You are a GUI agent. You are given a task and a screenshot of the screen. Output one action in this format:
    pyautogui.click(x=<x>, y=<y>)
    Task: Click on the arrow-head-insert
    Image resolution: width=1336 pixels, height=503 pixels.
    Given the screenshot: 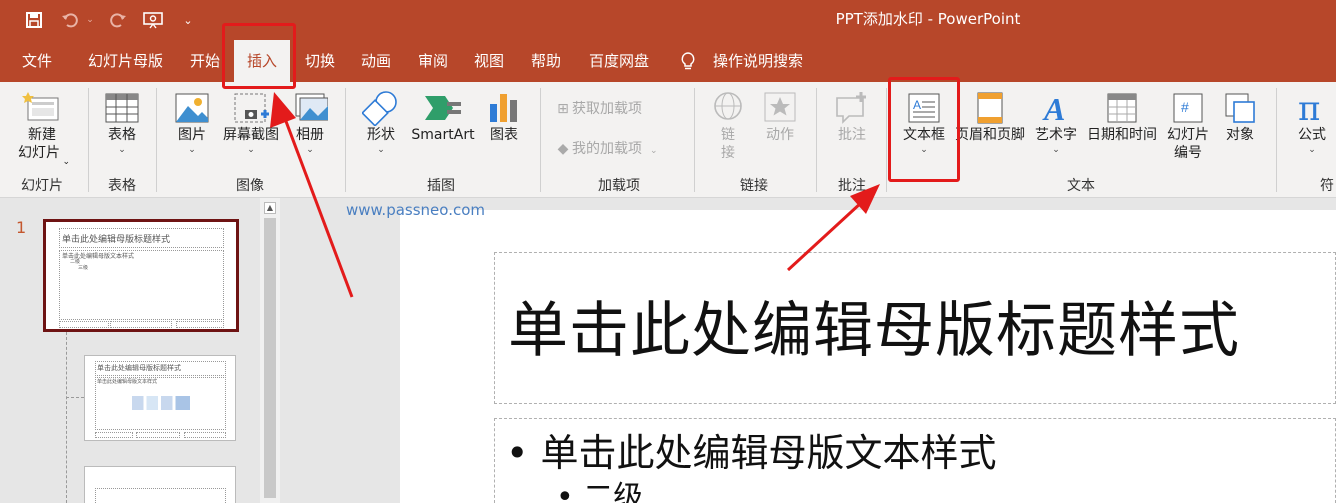 What is the action you would take?
    pyautogui.click(x=283, y=110)
    